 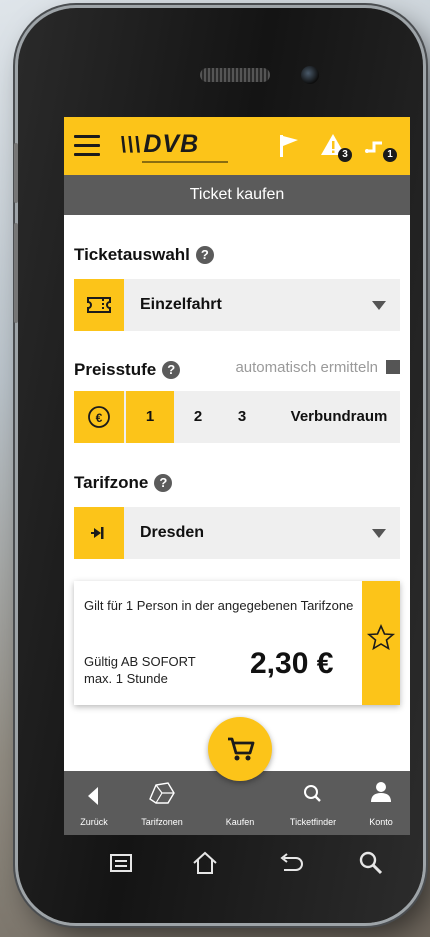 I want to click on favorite-button, so click(x=381, y=643).